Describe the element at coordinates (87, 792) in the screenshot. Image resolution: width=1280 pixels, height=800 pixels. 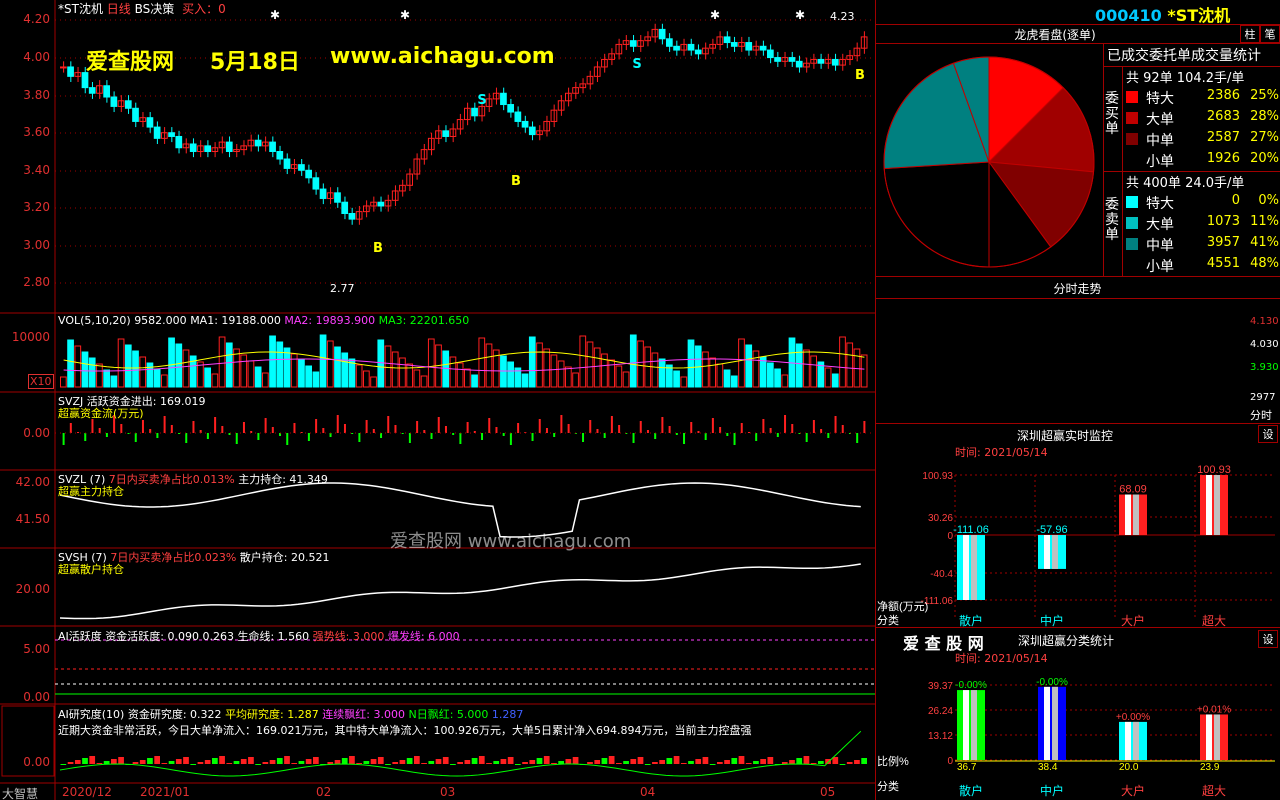
I see `x-tick: 2020/12` at that location.